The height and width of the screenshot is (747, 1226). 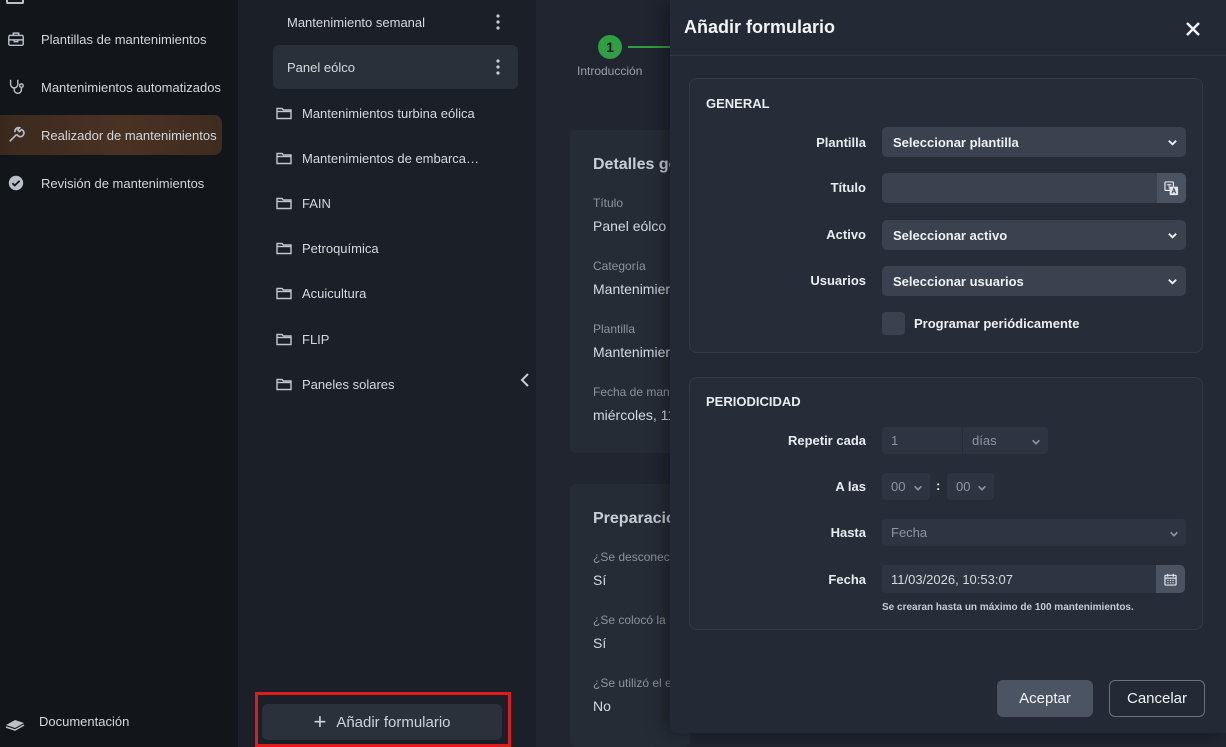 I want to click on folder-label: Acuicultura, so click(x=334, y=293).